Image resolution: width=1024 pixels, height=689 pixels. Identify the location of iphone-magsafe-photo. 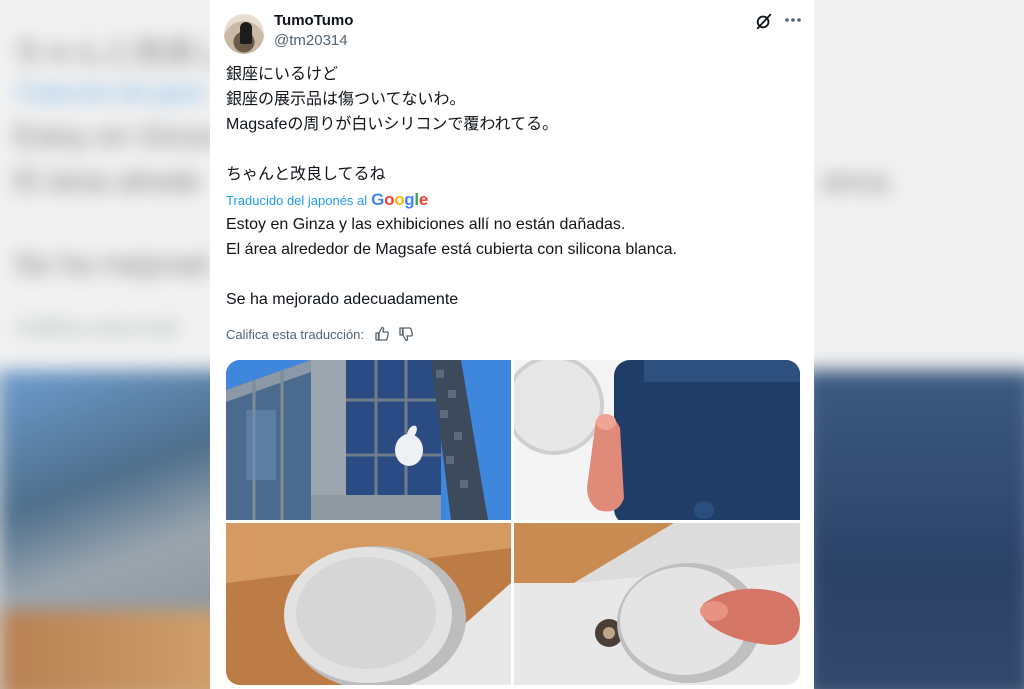
(657, 440).